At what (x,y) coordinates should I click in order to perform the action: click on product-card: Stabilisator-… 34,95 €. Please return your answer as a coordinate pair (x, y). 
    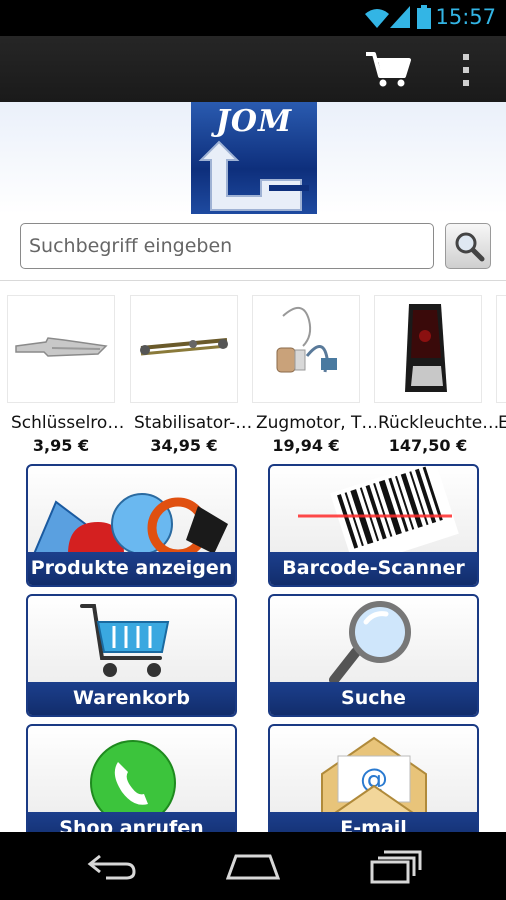
    Looking at the image, I should click on (191, 375).